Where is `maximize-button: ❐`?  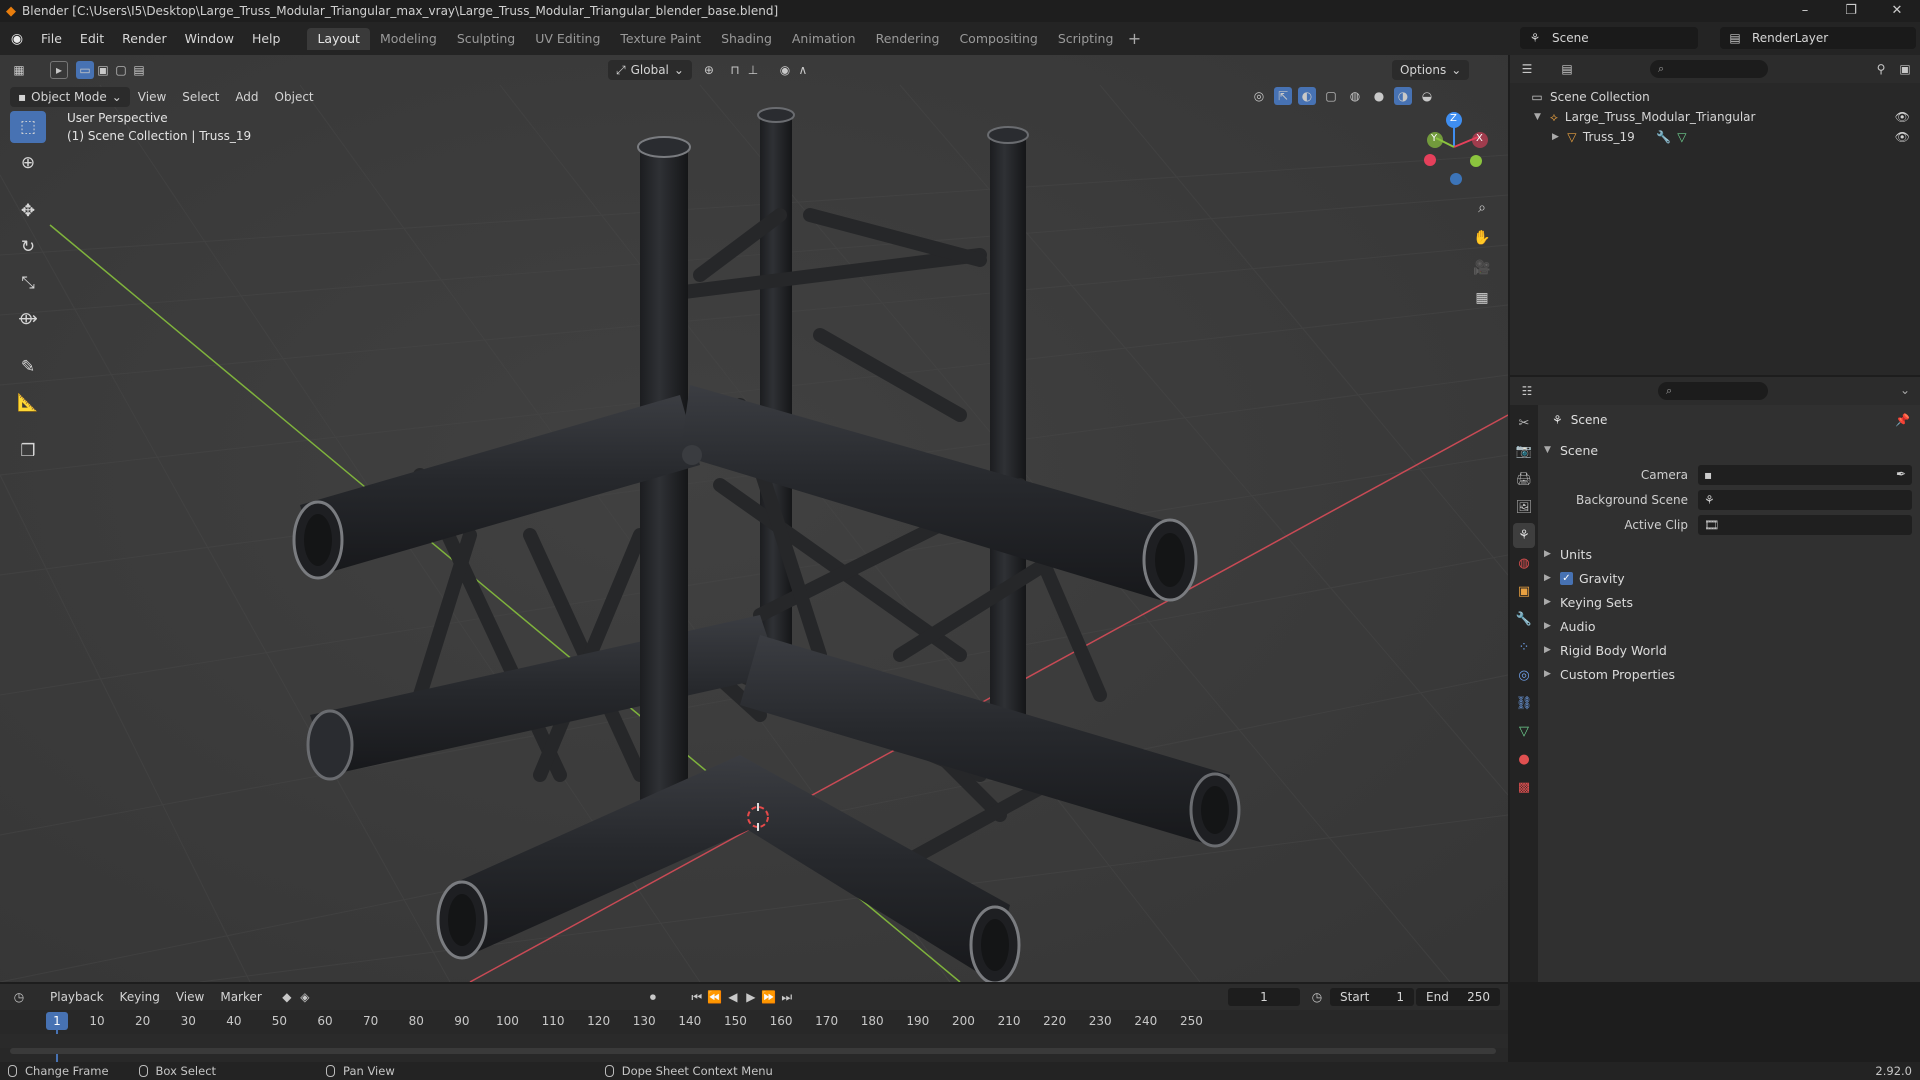 maximize-button: ❐ is located at coordinates (1851, 11).